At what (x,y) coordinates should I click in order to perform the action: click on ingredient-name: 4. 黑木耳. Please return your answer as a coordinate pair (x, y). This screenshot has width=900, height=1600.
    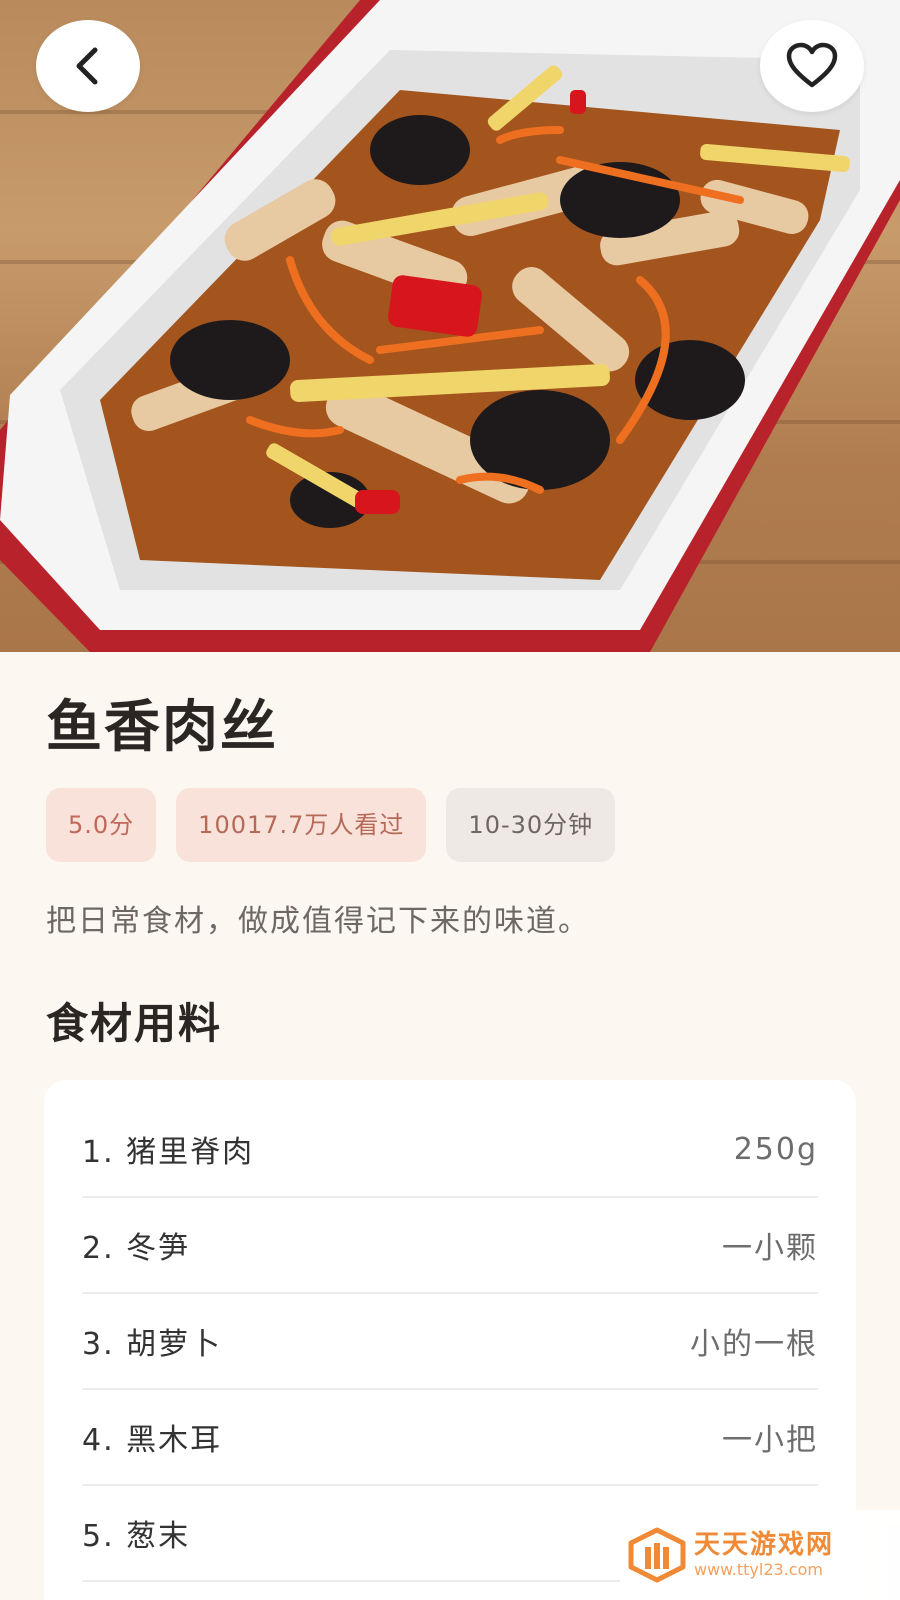
    Looking at the image, I should click on (152, 1440).